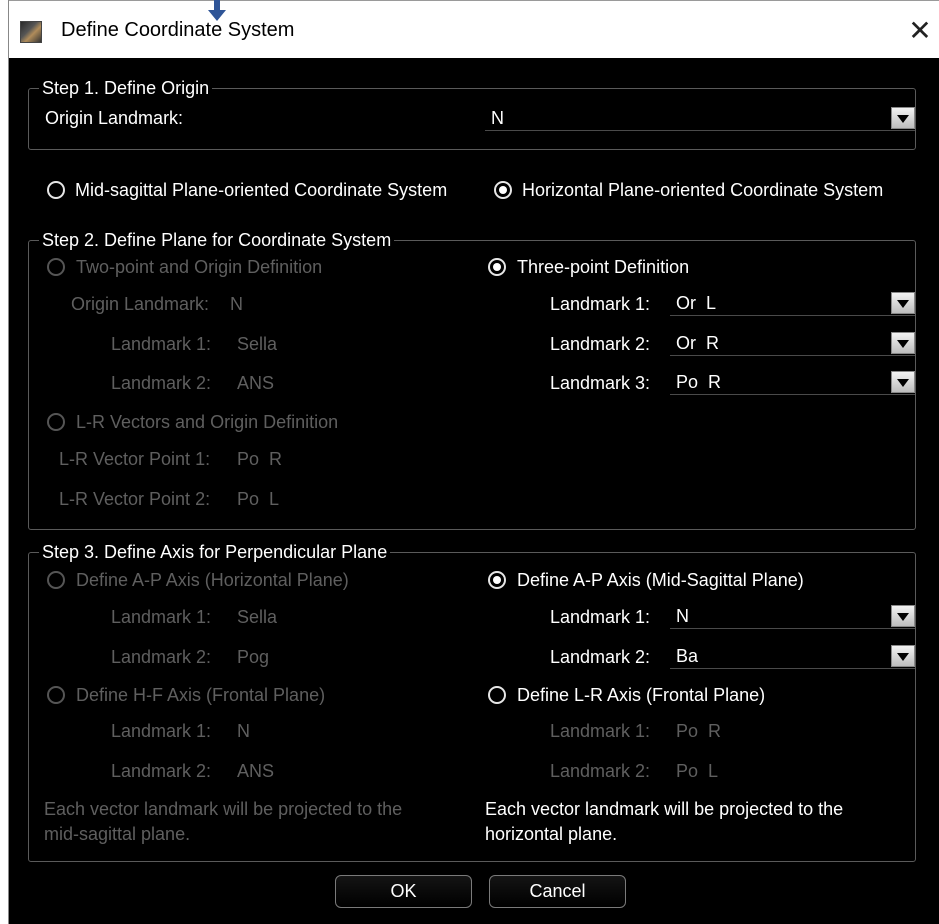 The image size is (939, 924). What do you see at coordinates (260, 459) in the screenshot?
I see `lr-vector-p1-value: Po R` at bounding box center [260, 459].